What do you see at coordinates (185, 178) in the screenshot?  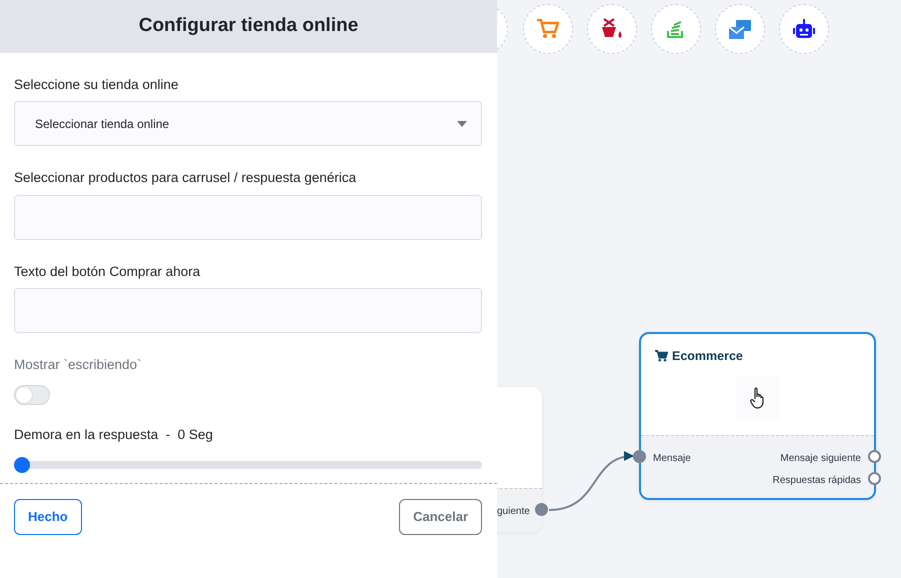 I see `field-label: Seleccionar productos para carrusel / respuesta genérica` at bounding box center [185, 178].